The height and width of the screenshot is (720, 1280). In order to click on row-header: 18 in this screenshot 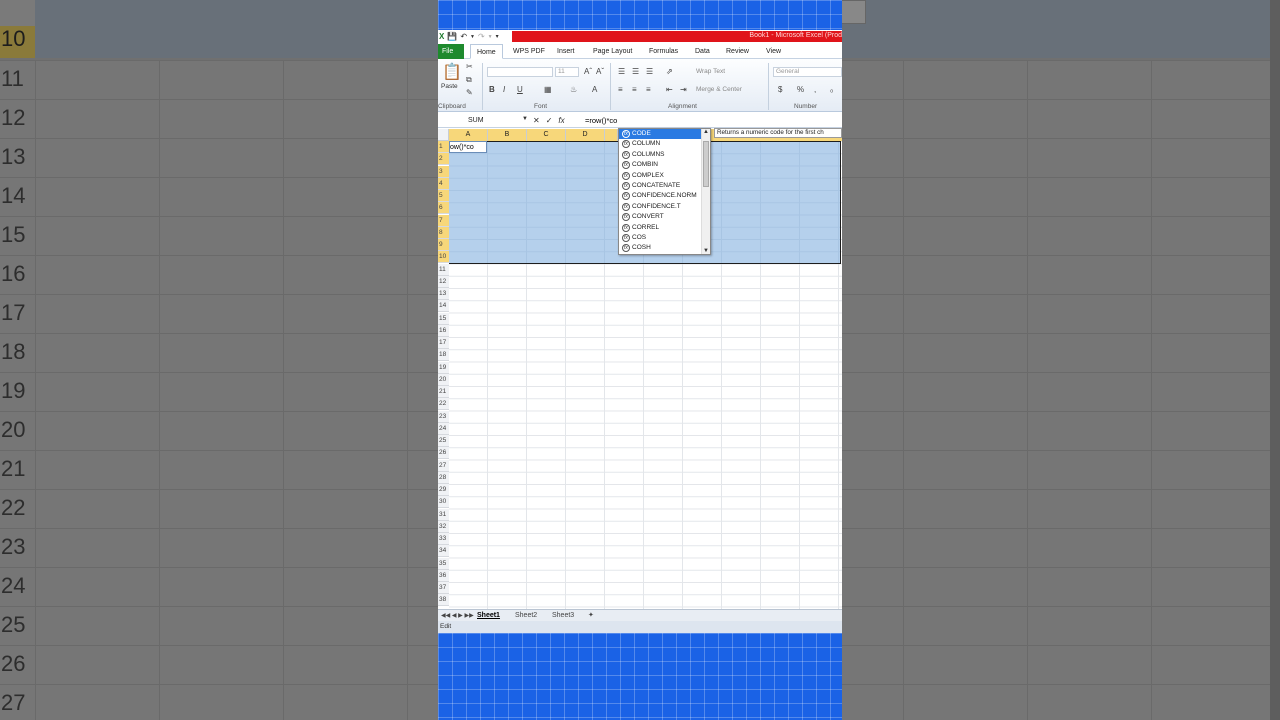, I will do `click(443, 355)`.